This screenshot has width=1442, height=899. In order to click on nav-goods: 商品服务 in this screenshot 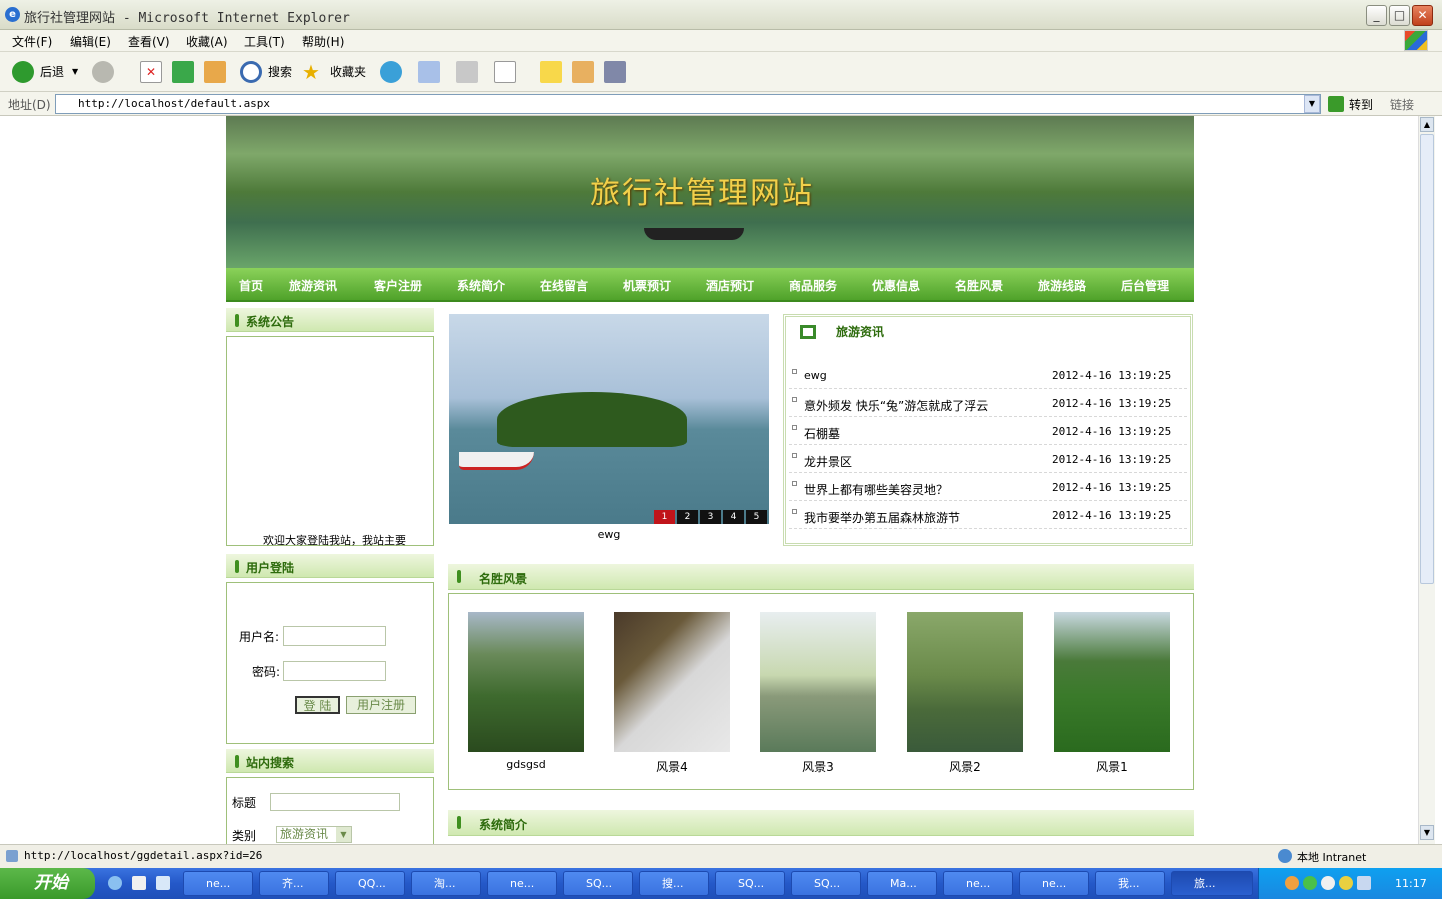, I will do `click(813, 285)`.